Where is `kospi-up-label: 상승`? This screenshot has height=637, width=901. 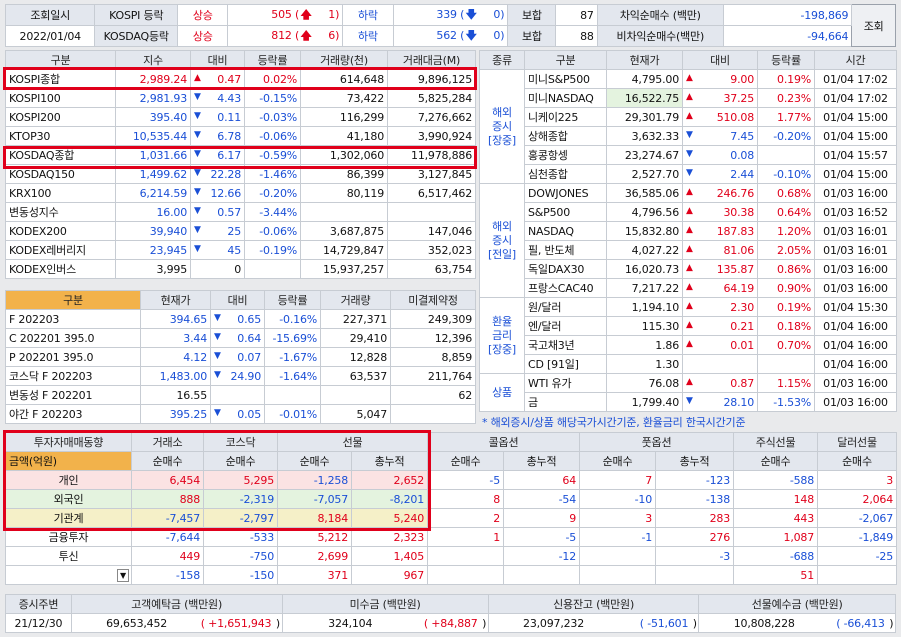 kospi-up-label: 상승 is located at coordinates (203, 15).